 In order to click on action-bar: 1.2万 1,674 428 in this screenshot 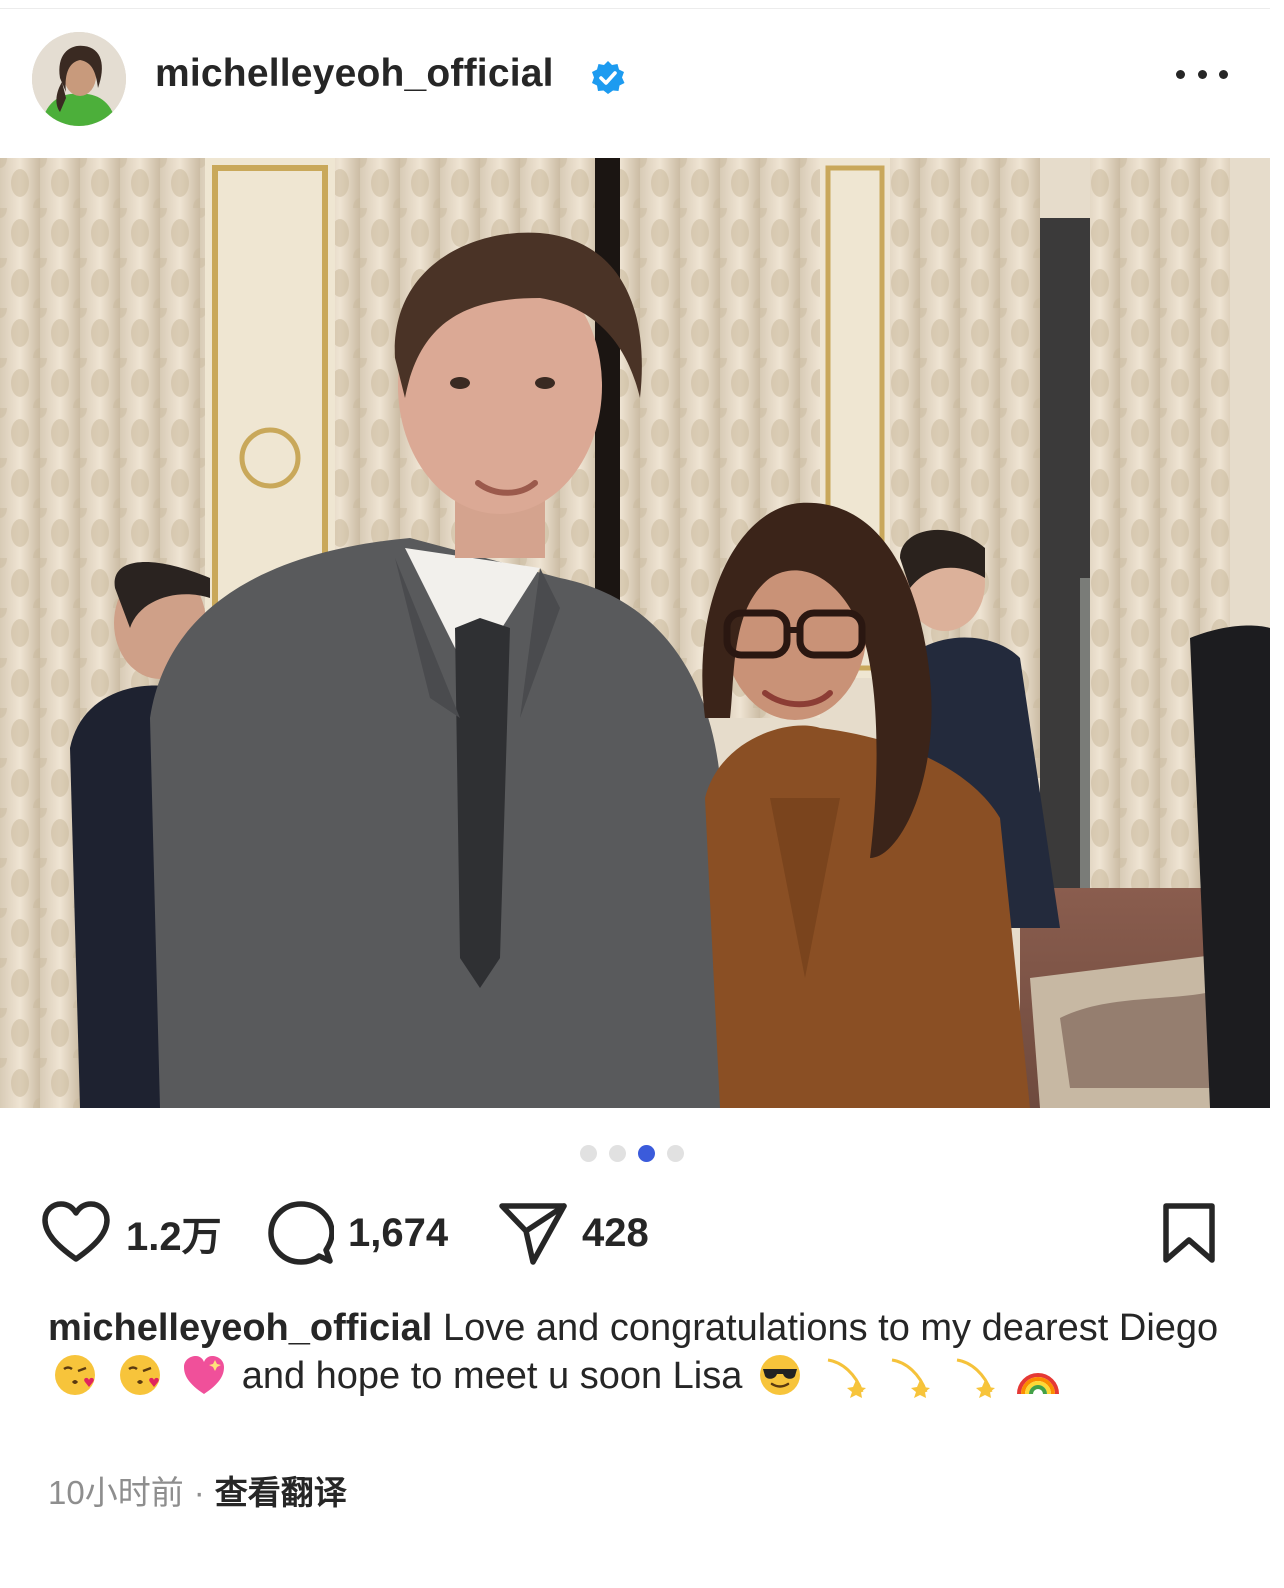, I will do `click(640, 1233)`.